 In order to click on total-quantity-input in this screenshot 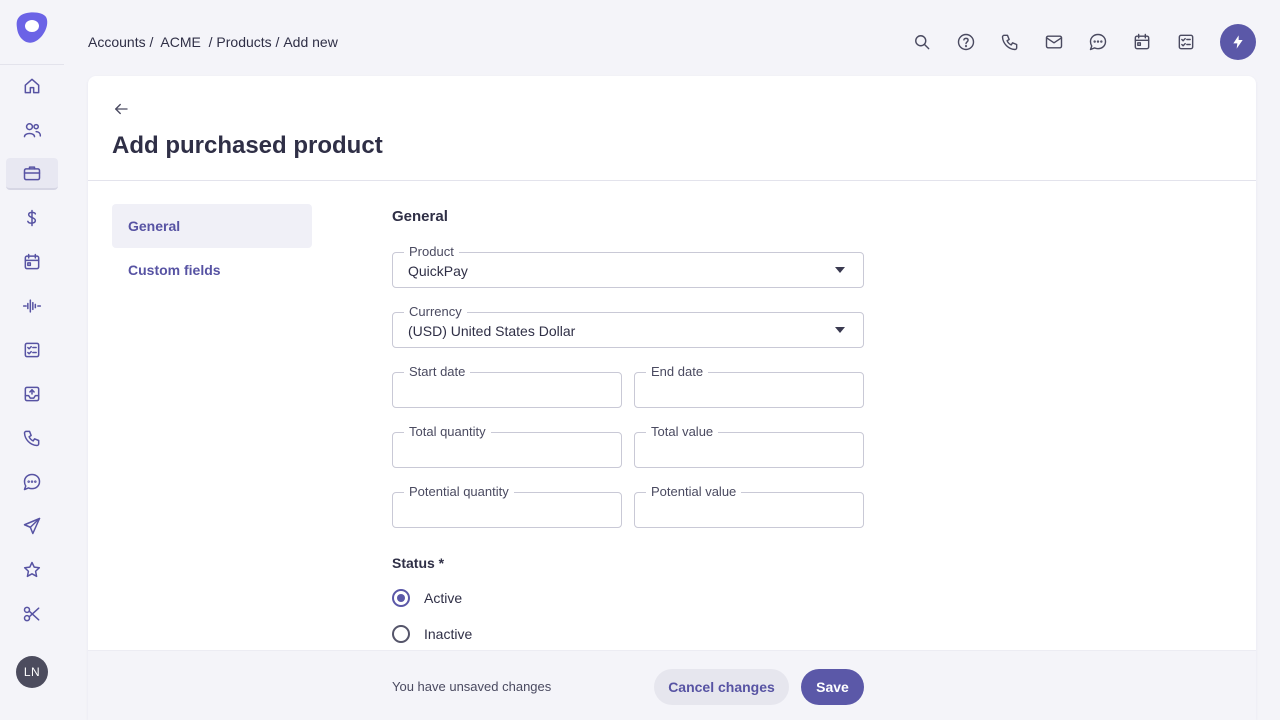, I will do `click(507, 450)`.